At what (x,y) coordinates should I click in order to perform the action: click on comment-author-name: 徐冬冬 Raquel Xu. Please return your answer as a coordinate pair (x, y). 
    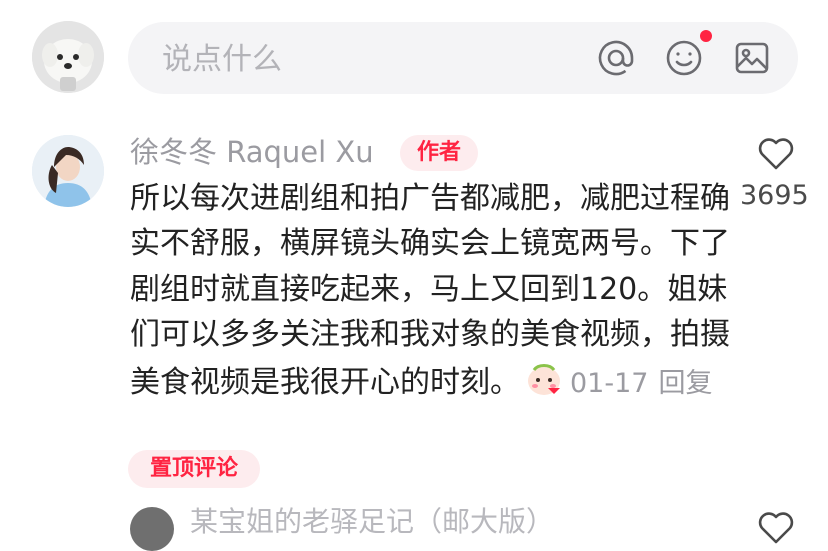
    Looking at the image, I should click on (252, 152).